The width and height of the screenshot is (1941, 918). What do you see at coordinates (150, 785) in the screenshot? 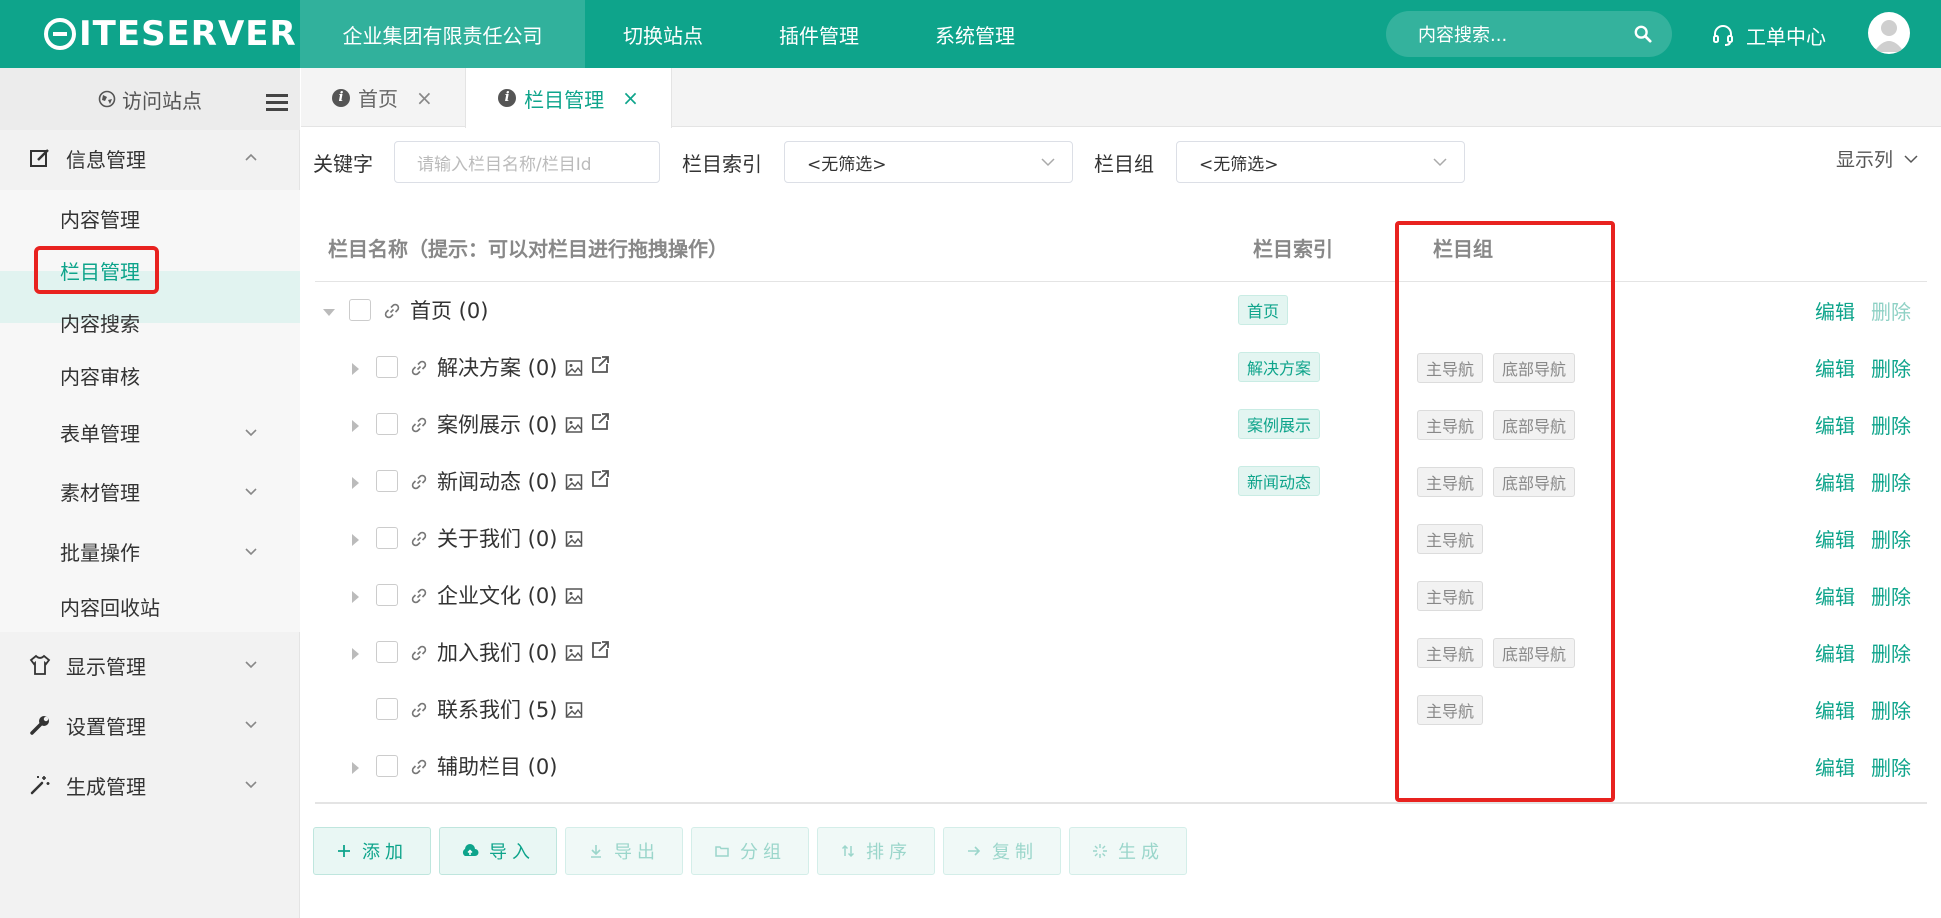
I see `menu-group-generate: 生成管理` at bounding box center [150, 785].